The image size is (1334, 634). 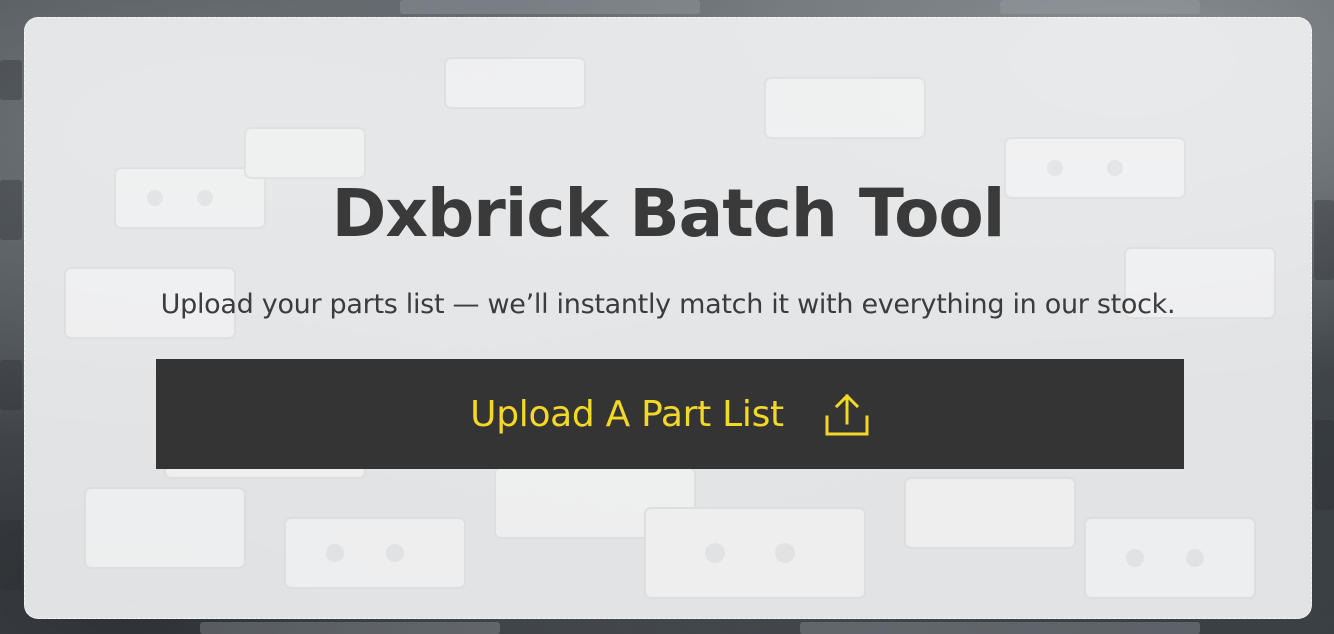 What do you see at coordinates (627, 414) in the screenshot?
I see `upload-button-label: Upload A Part List` at bounding box center [627, 414].